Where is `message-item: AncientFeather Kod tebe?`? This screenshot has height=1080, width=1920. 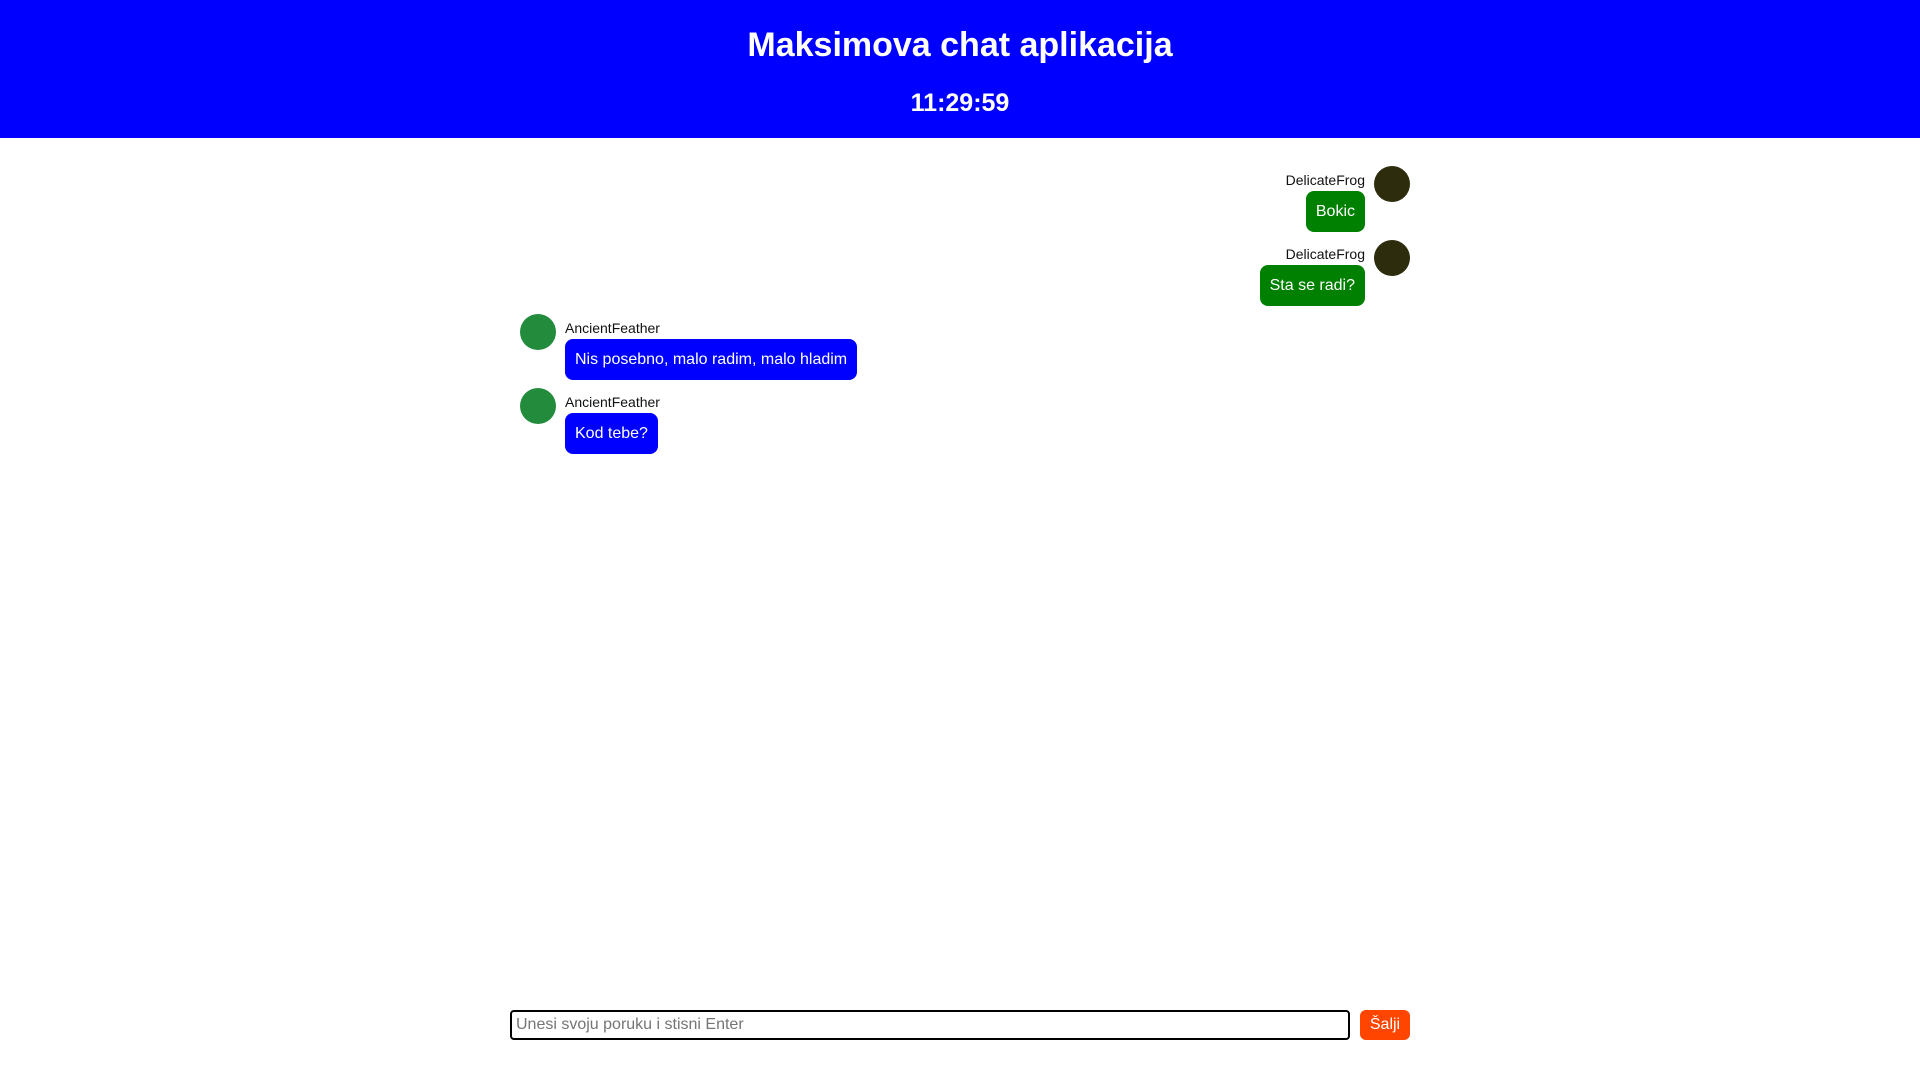
message-item: AncientFeather Kod tebe? is located at coordinates (960, 425).